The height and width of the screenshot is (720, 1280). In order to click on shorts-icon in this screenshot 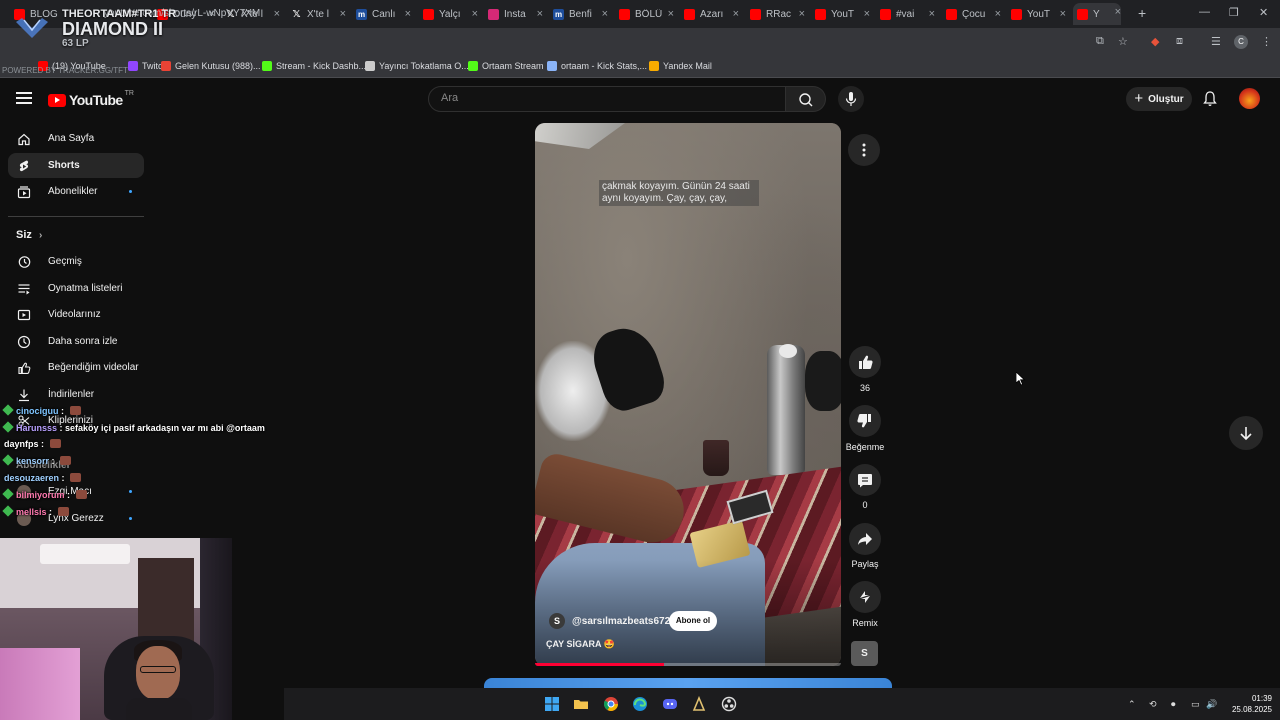, I will do `click(24, 165)`.